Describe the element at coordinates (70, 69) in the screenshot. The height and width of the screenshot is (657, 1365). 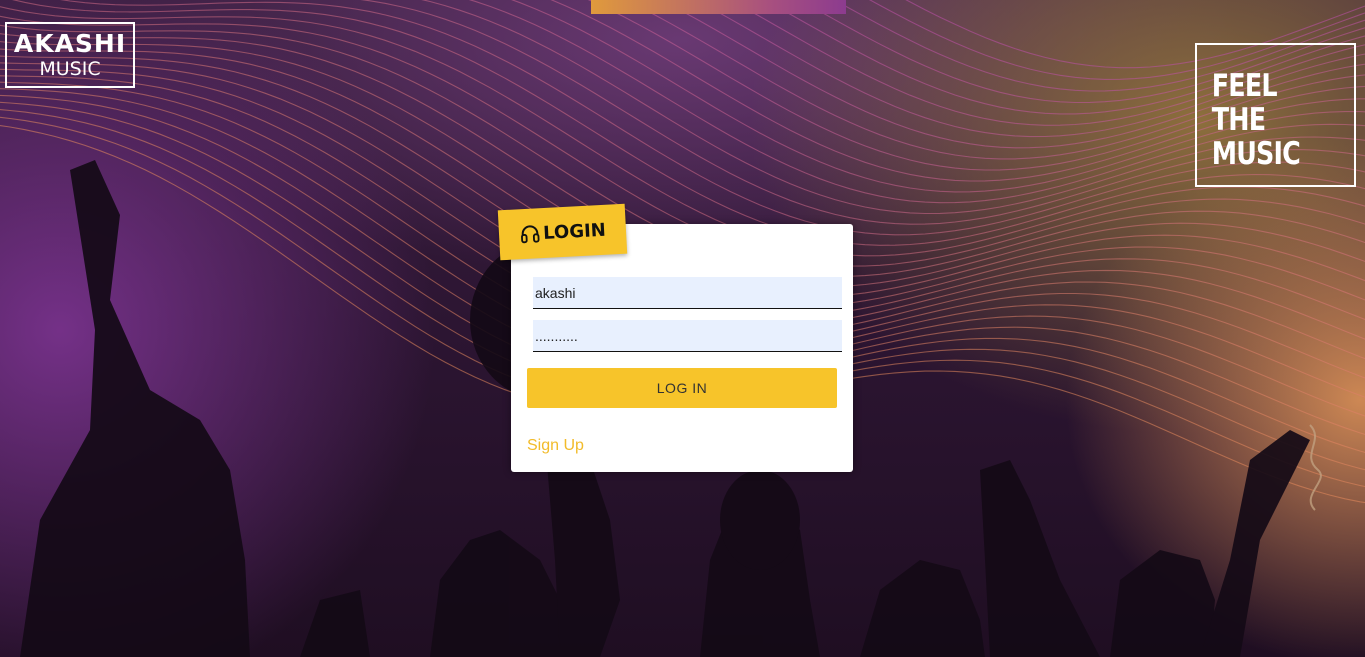
I see `brand-subtitle: MUSIC` at that location.